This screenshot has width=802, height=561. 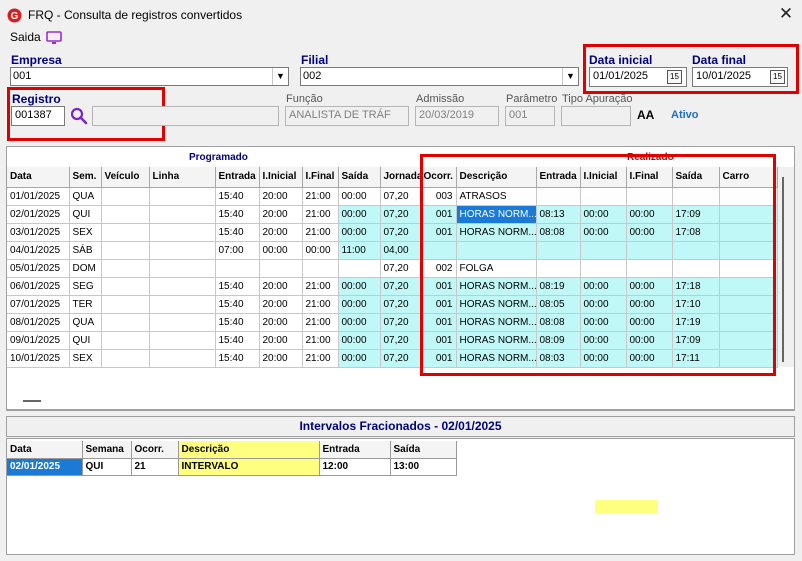 What do you see at coordinates (38, 196) in the screenshot?
I see `table-cell: 01/01/2025` at bounding box center [38, 196].